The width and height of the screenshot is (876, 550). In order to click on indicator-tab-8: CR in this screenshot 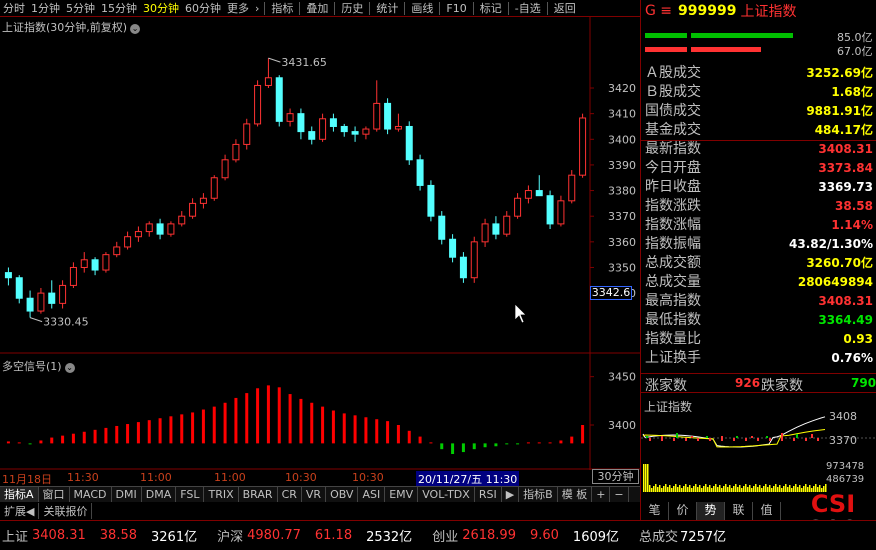, I will do `click(290, 494)`.